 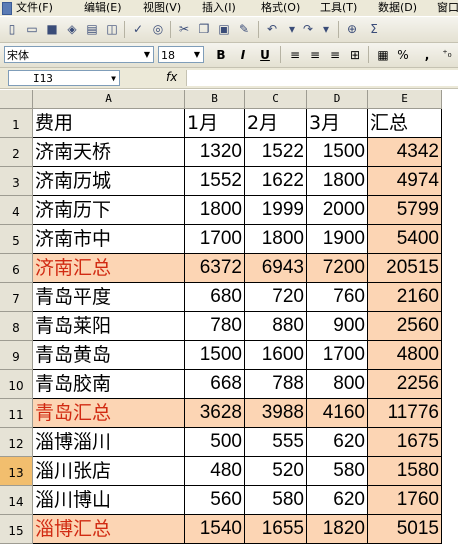 What do you see at coordinates (215, 471) in the screenshot?
I see `cell-b13: 480` at bounding box center [215, 471].